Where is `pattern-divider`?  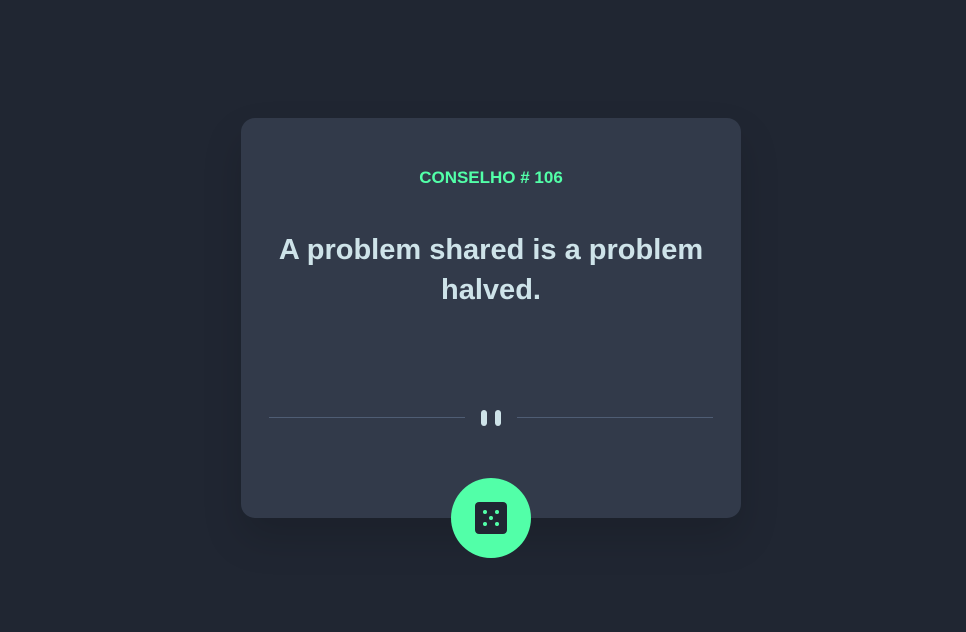
pattern-divider is located at coordinates (491, 418).